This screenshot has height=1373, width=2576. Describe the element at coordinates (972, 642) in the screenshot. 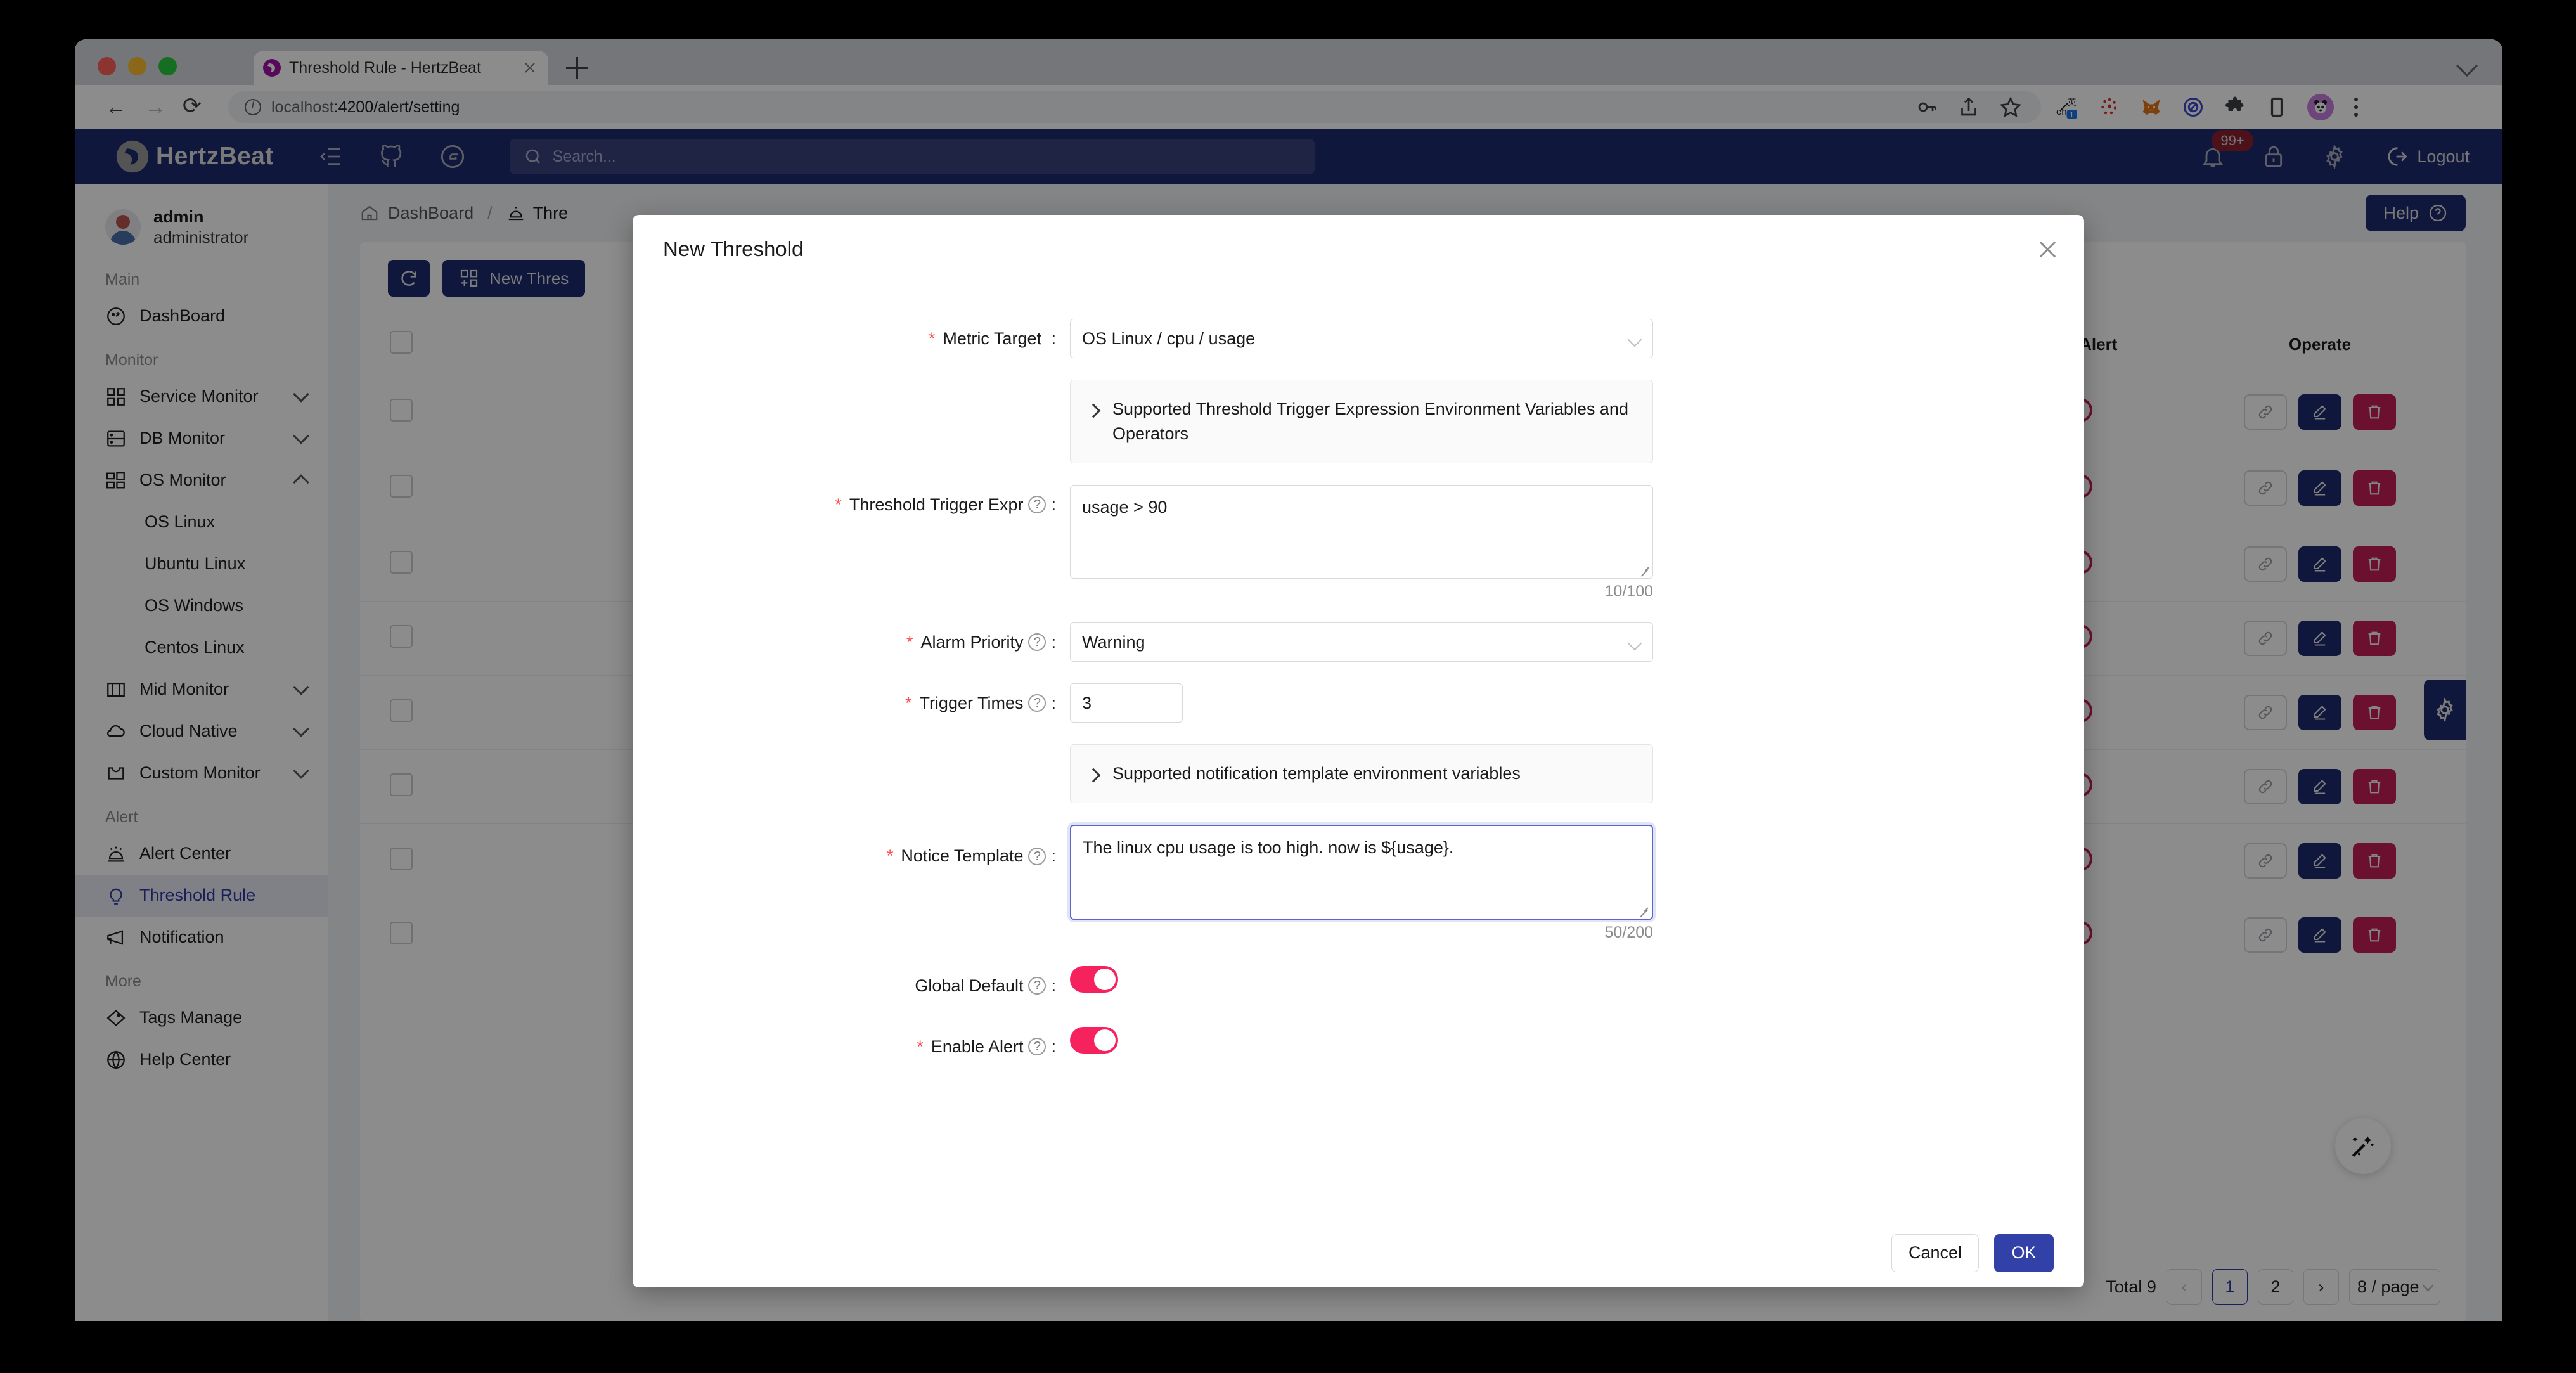

I see `alarm-priority-label: Alarm Priority` at that location.